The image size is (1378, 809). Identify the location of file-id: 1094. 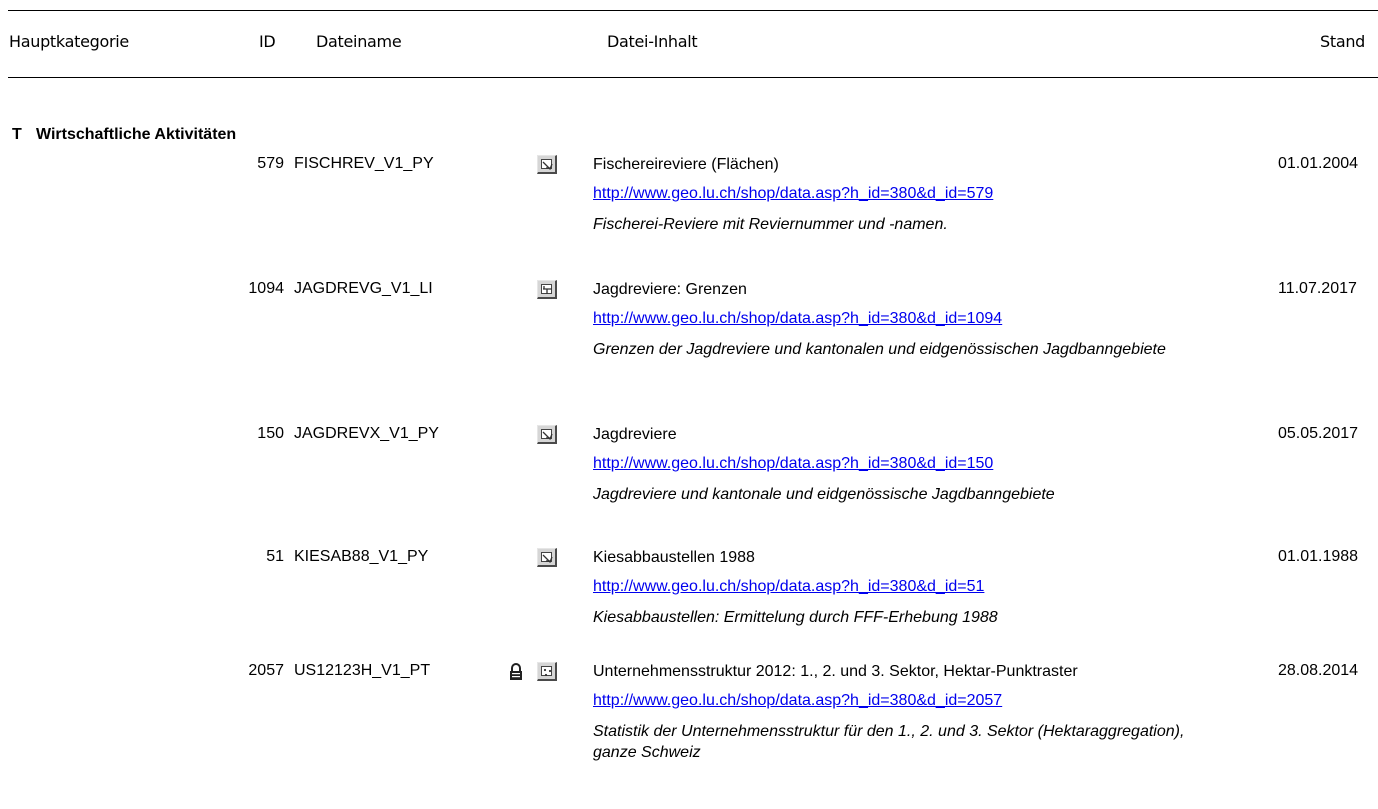
(266, 288).